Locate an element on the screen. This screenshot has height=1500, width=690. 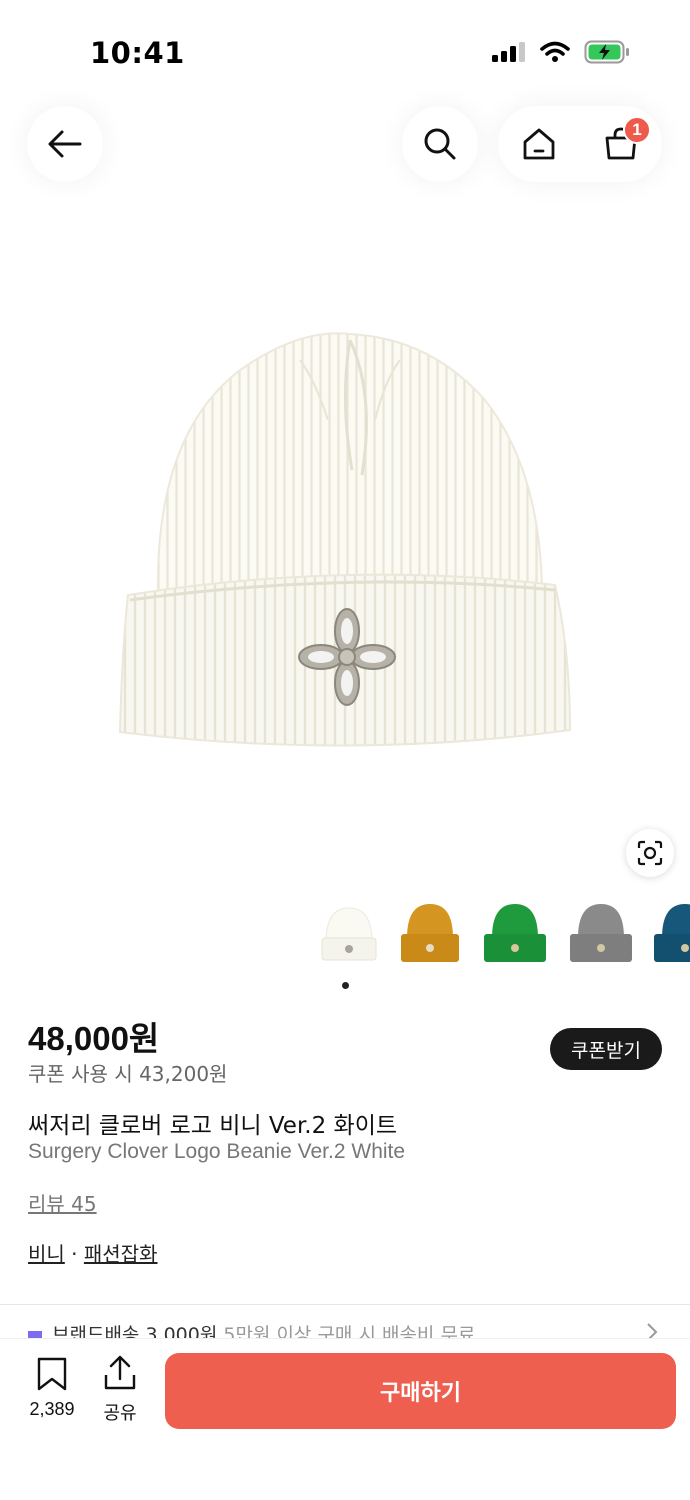
thumbnail-navy is located at coordinates (670, 937).